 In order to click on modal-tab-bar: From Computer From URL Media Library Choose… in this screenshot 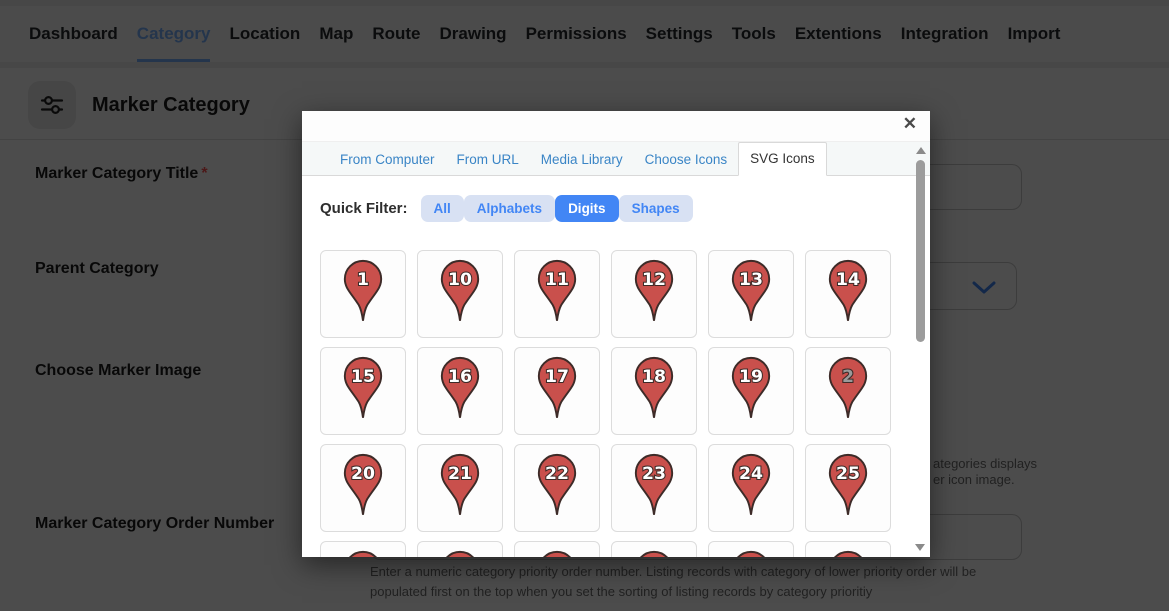, I will do `click(616, 158)`.